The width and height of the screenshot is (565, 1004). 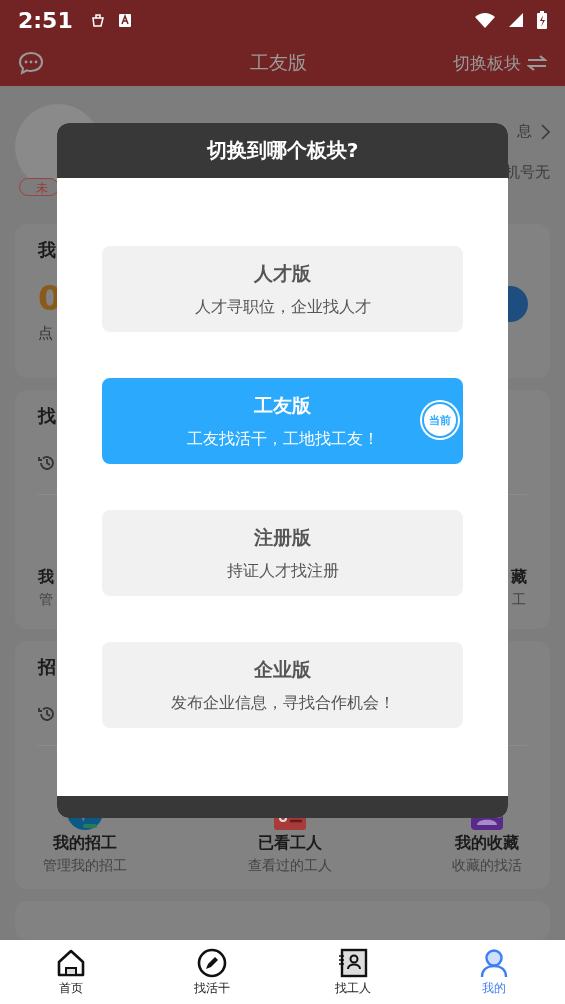 What do you see at coordinates (289, 843) in the screenshot?
I see `menu-title: 已看工人` at bounding box center [289, 843].